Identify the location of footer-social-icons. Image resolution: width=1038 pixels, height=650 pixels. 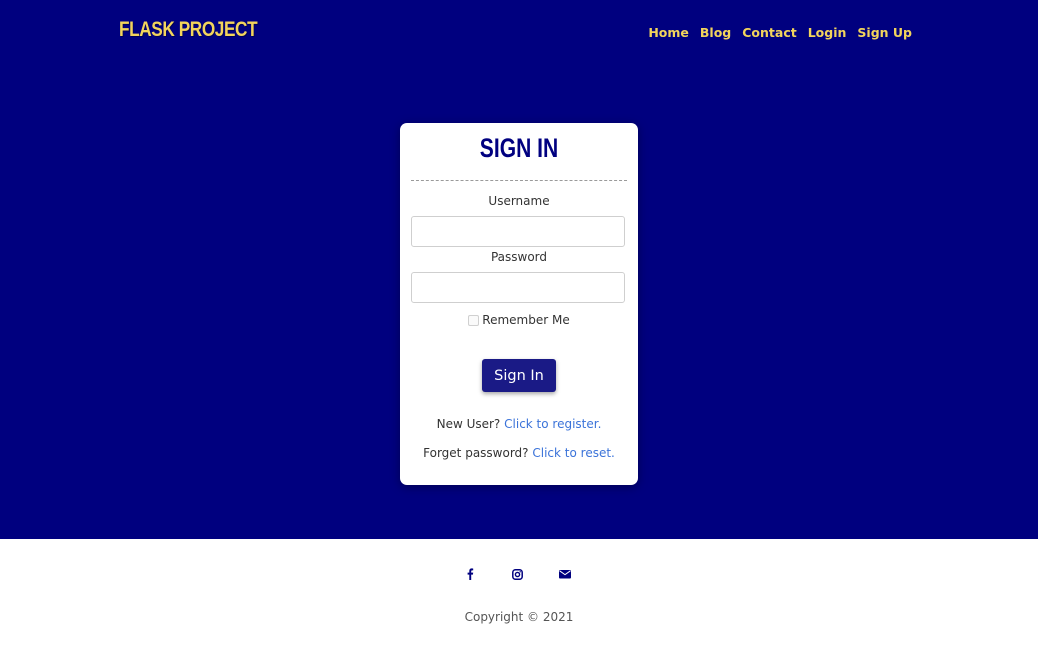
(519, 575).